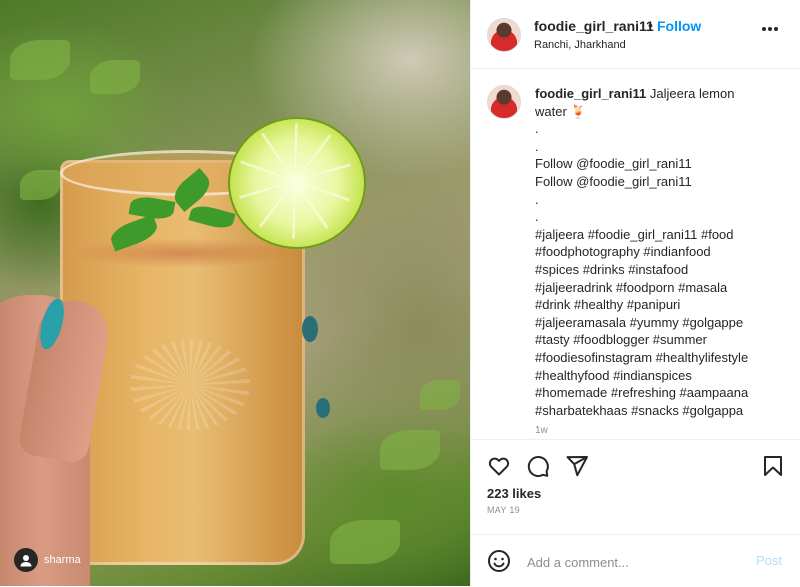 This screenshot has height=587, width=800. Describe the element at coordinates (621, 340) in the screenshot. I see `caption-line: #tasty #foodblogger #summer` at that location.